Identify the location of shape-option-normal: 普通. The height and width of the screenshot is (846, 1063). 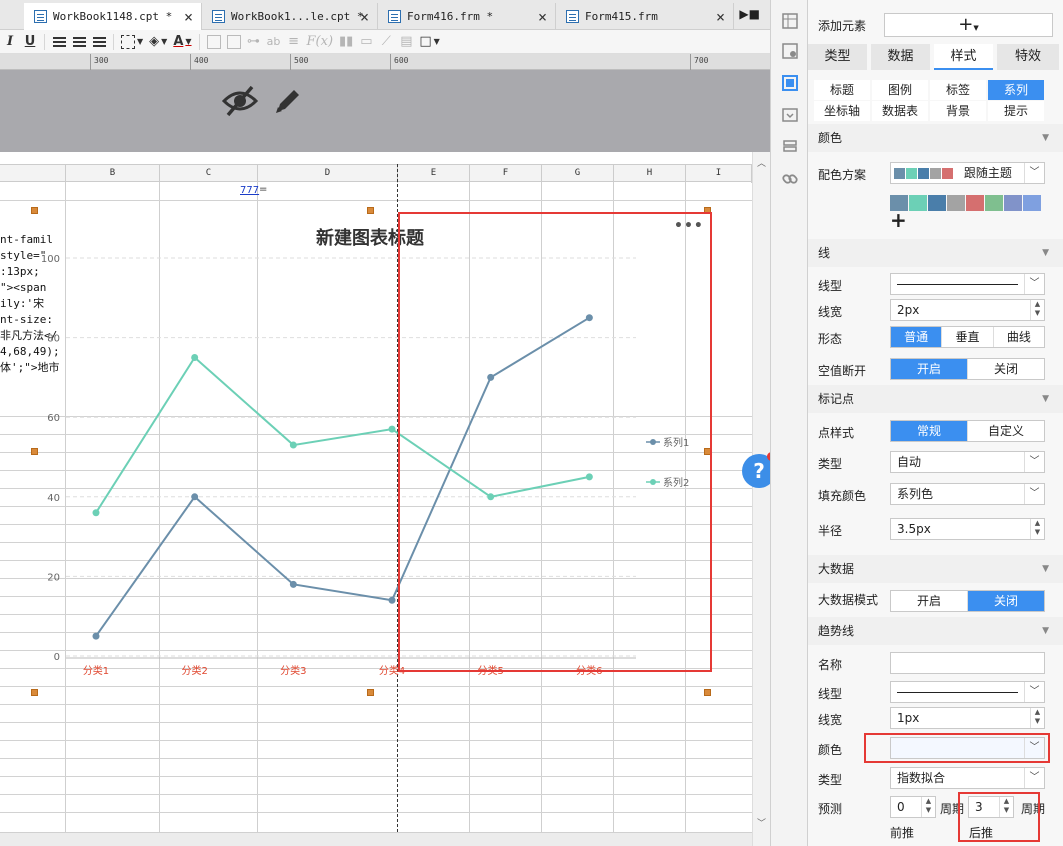
(917, 337).